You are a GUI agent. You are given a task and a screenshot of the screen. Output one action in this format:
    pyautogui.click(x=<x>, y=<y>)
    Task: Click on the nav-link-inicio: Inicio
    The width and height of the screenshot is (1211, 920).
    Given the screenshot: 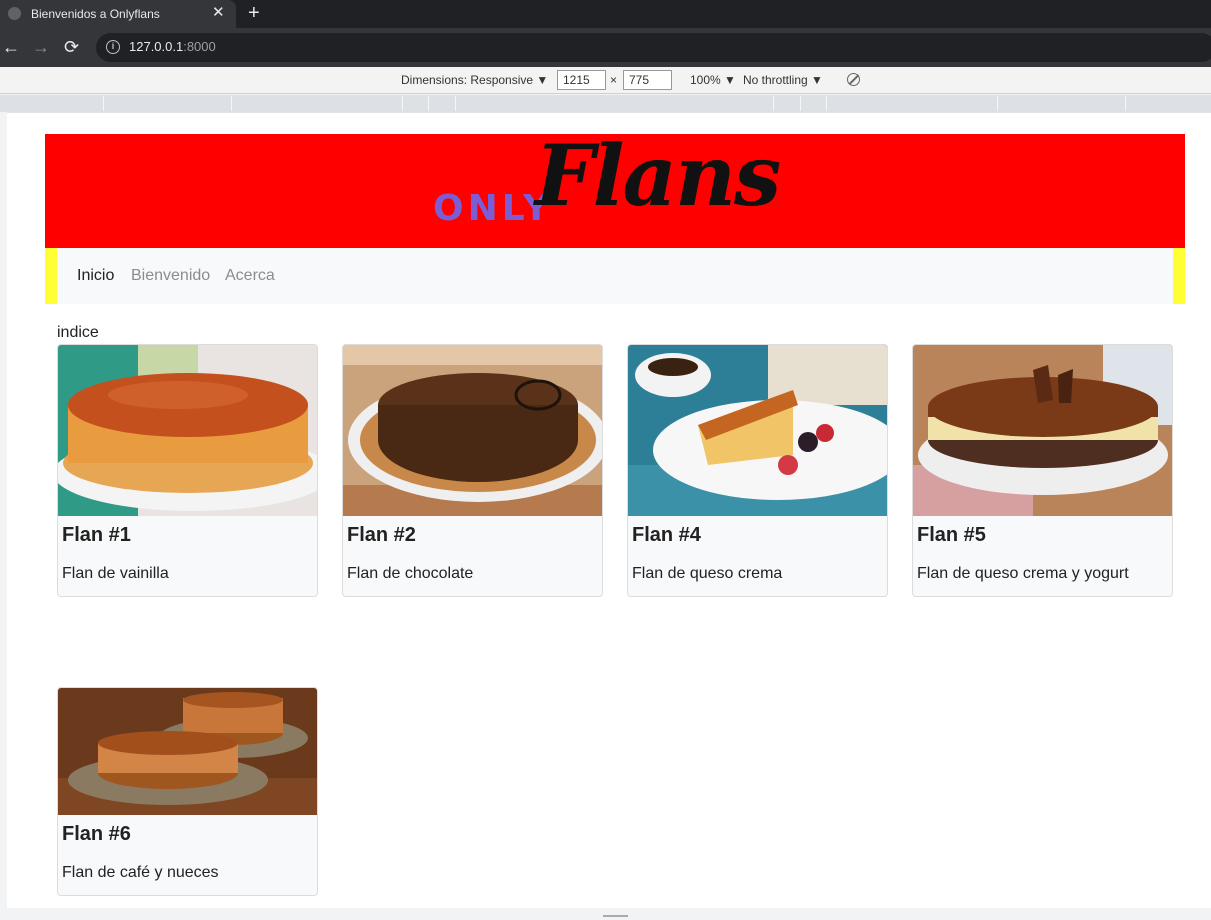 What is the action you would take?
    pyautogui.click(x=95, y=276)
    